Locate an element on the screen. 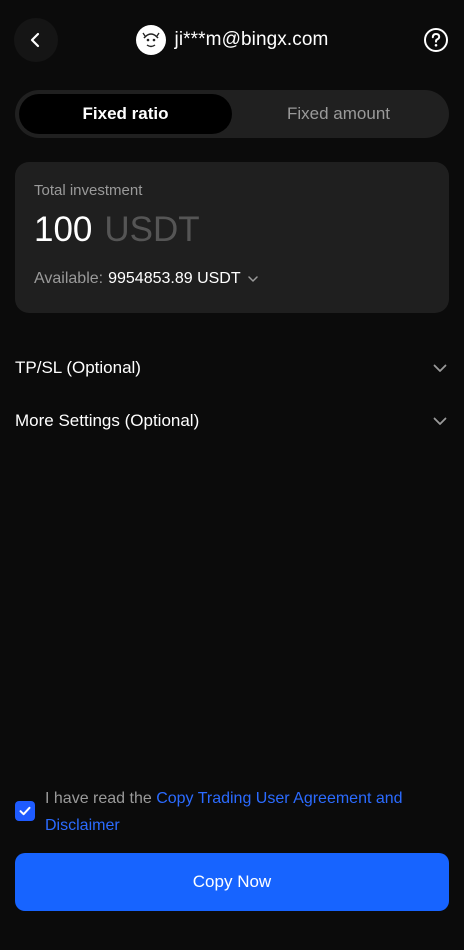  tpsl-title: TP/SL (Optional) is located at coordinates (78, 367).